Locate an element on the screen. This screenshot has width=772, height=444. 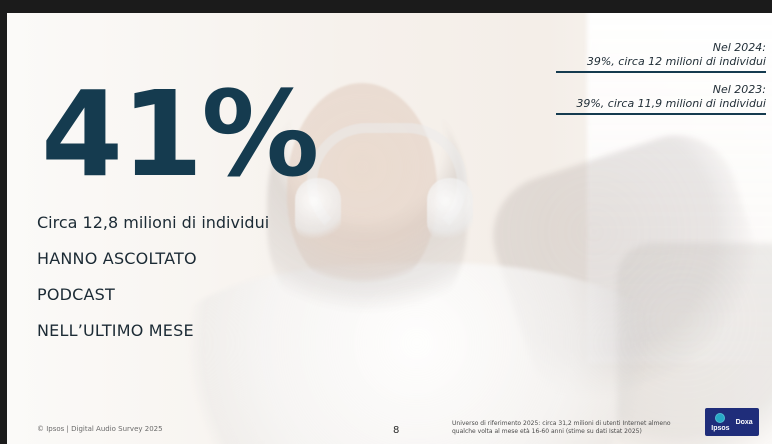
main-line-1: Circa 12,8 milioni di individui is located at coordinates (153, 222).